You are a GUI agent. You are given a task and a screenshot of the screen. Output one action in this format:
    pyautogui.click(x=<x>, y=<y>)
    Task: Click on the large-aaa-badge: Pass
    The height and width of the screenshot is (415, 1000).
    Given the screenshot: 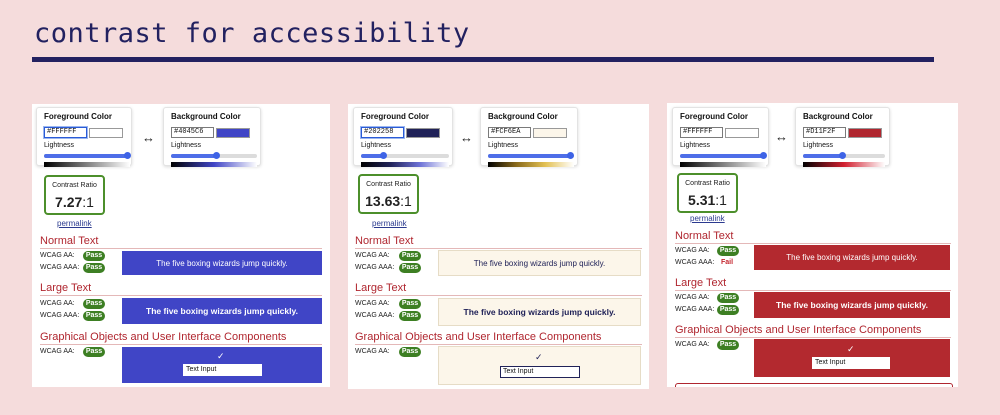 What is the action you would take?
    pyautogui.click(x=410, y=316)
    